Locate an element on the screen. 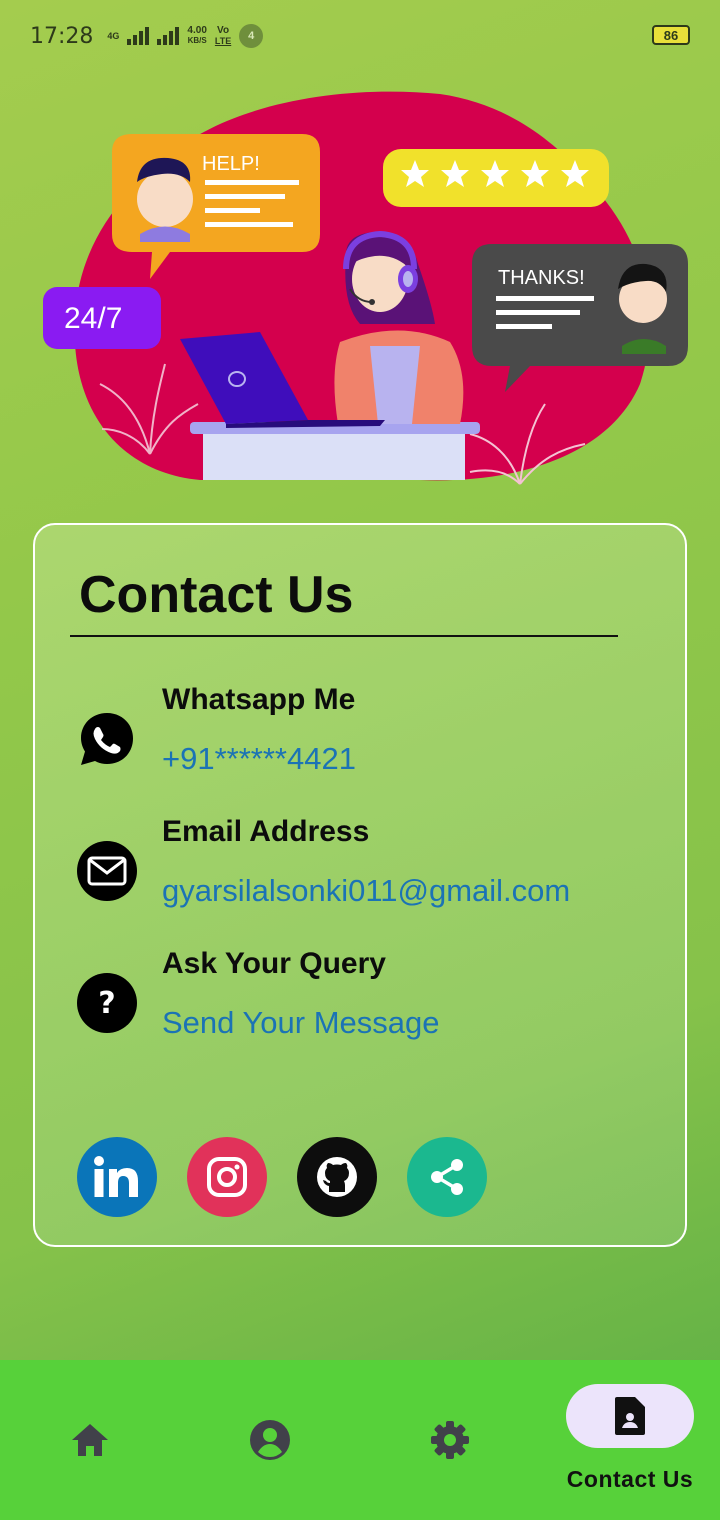  linkedin-button is located at coordinates (117, 1177).